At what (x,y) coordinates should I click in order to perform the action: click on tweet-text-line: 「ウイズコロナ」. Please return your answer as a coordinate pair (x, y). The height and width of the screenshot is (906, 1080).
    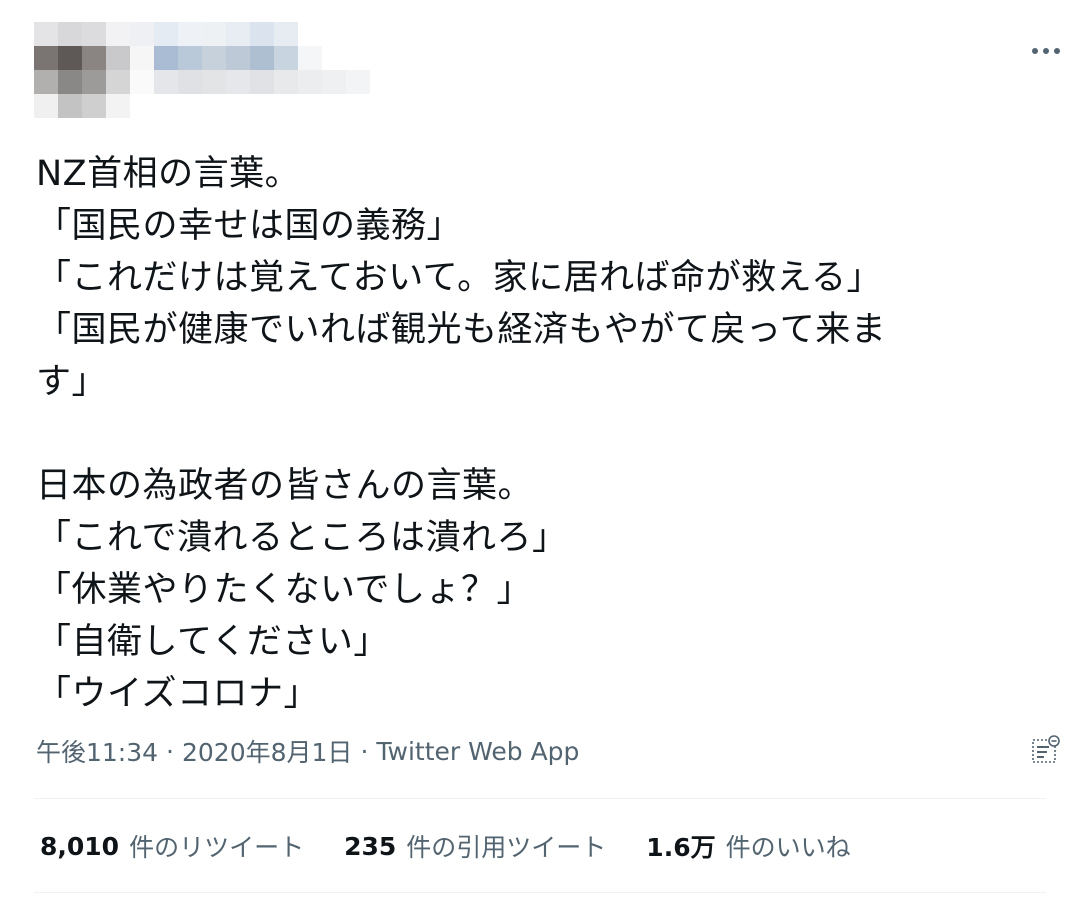
    Looking at the image, I should click on (177, 694).